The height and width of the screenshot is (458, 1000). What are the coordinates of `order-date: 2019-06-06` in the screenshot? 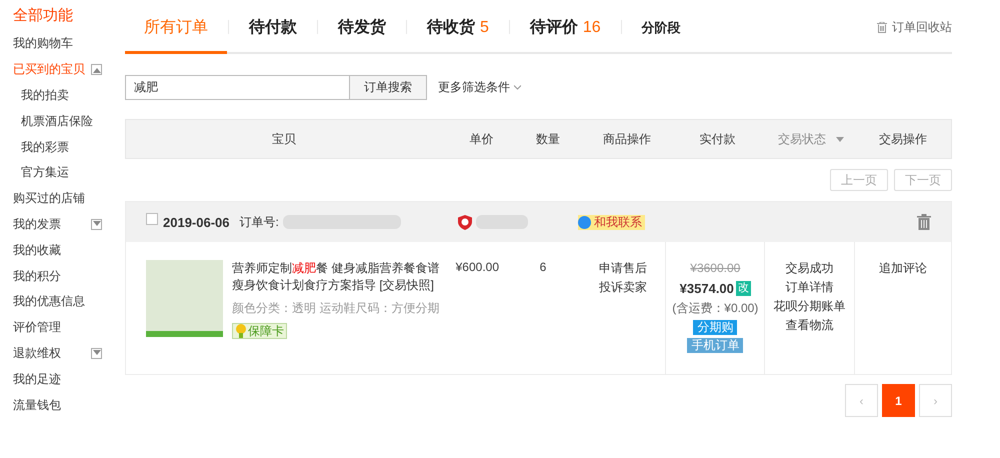 It's located at (196, 222).